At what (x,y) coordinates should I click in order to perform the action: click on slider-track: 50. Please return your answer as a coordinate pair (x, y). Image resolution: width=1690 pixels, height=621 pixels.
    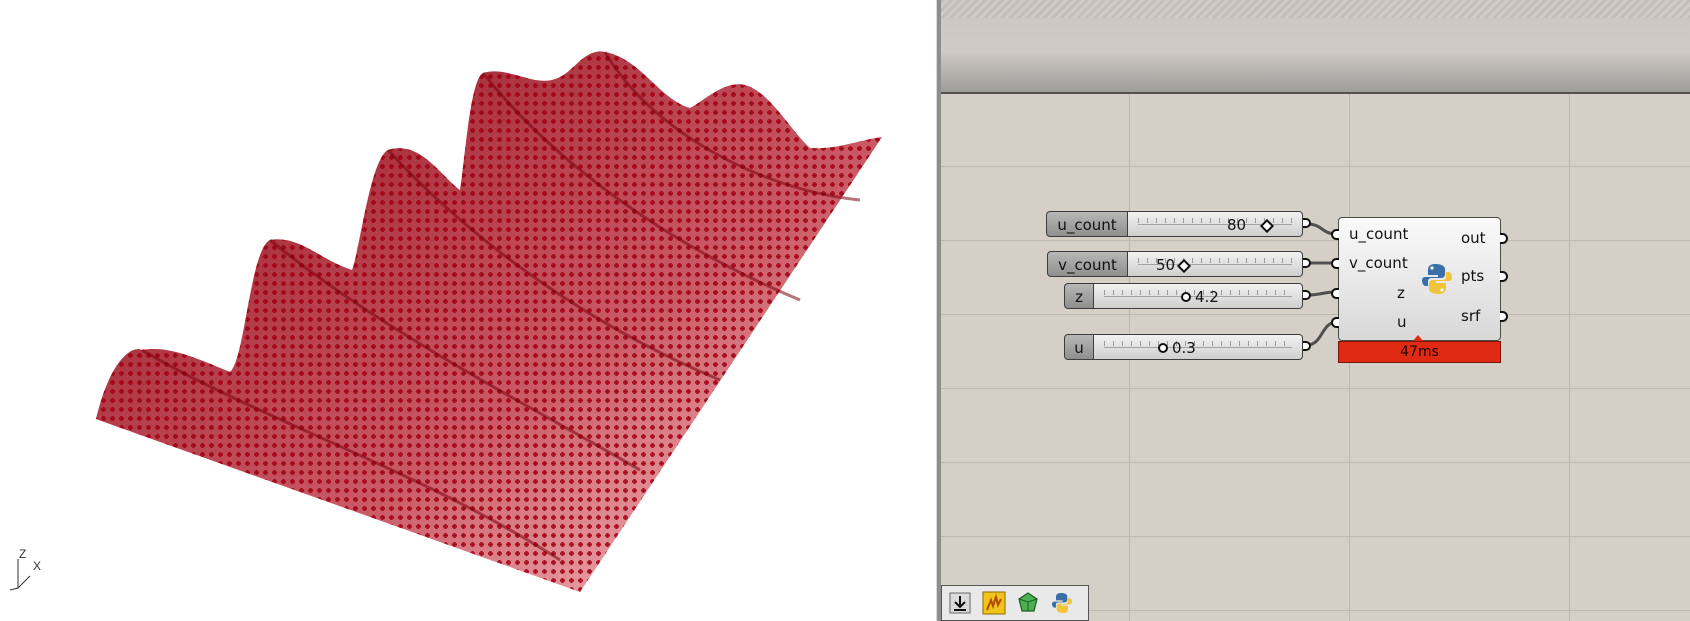
    Looking at the image, I should click on (1215, 264).